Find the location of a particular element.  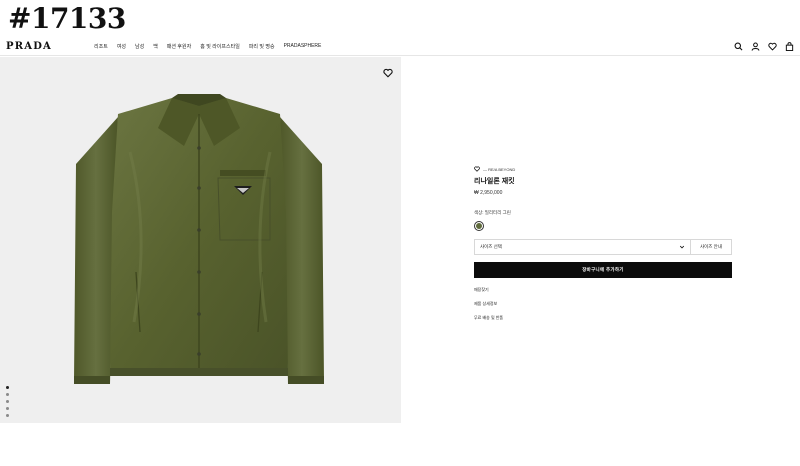

chevron-down-icon is located at coordinates (682, 247).